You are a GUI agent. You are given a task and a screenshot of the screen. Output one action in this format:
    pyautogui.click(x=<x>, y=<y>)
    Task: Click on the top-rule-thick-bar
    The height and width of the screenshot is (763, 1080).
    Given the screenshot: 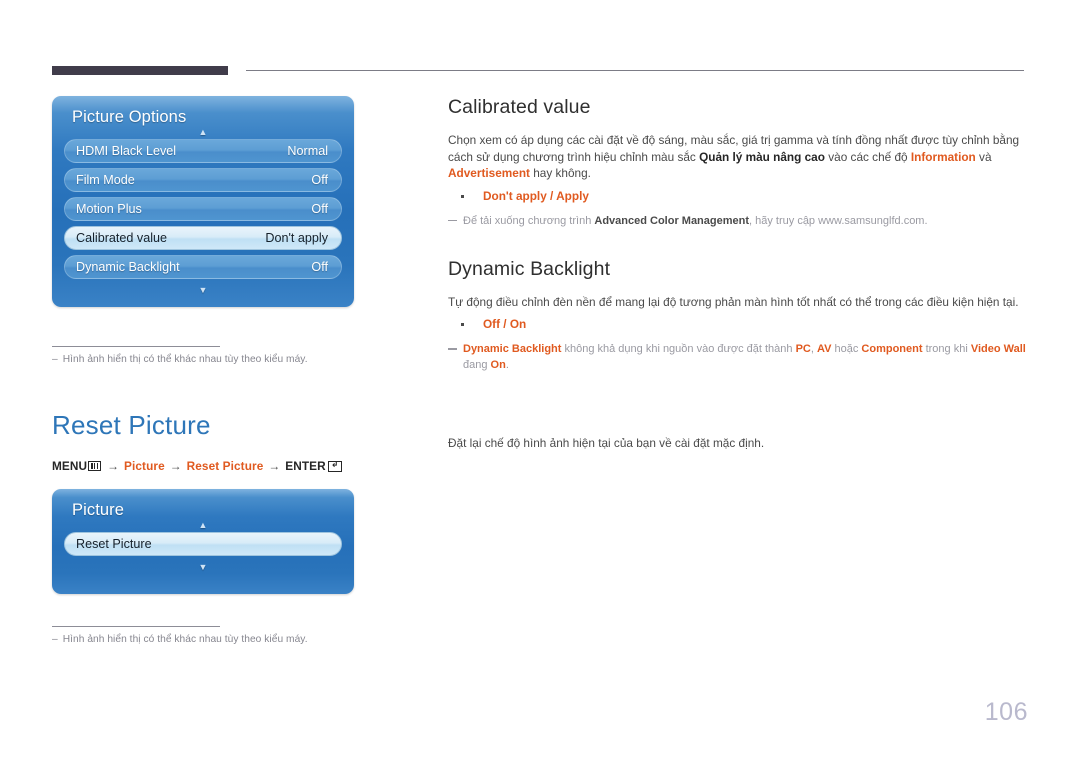 What is the action you would take?
    pyautogui.click(x=140, y=70)
    